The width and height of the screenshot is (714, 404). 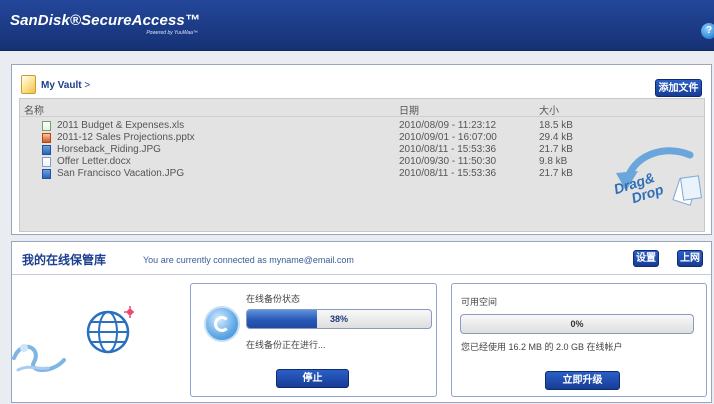 I want to click on available-space-label: 可用空间, so click(x=479, y=302).